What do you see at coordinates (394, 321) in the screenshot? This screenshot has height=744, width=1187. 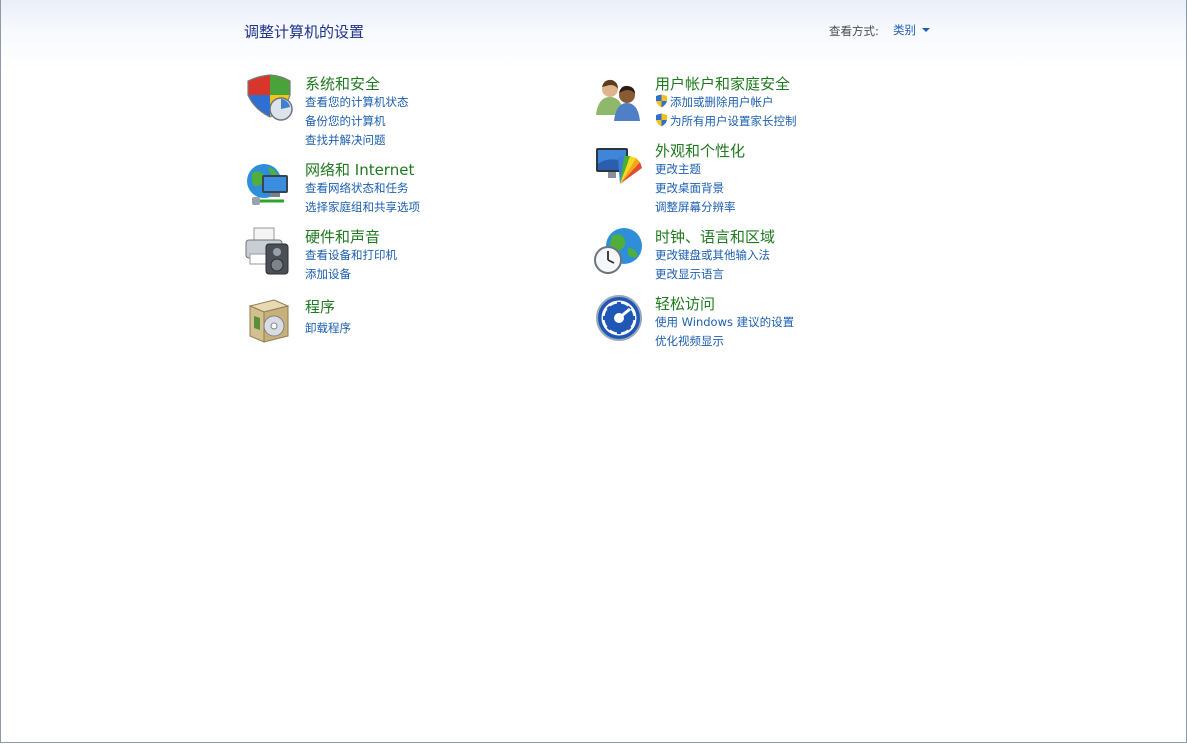 I see `category-programs: 程序 卸载程序` at bounding box center [394, 321].